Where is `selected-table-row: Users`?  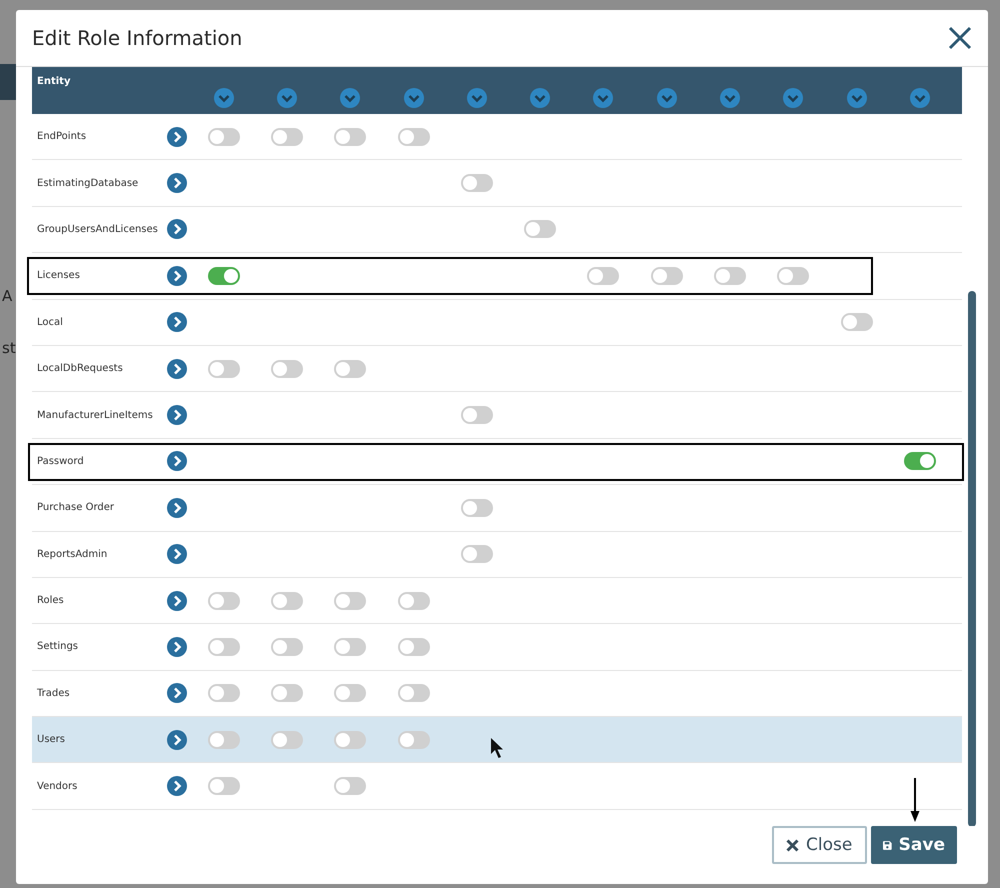
selected-table-row: Users is located at coordinates (497, 740).